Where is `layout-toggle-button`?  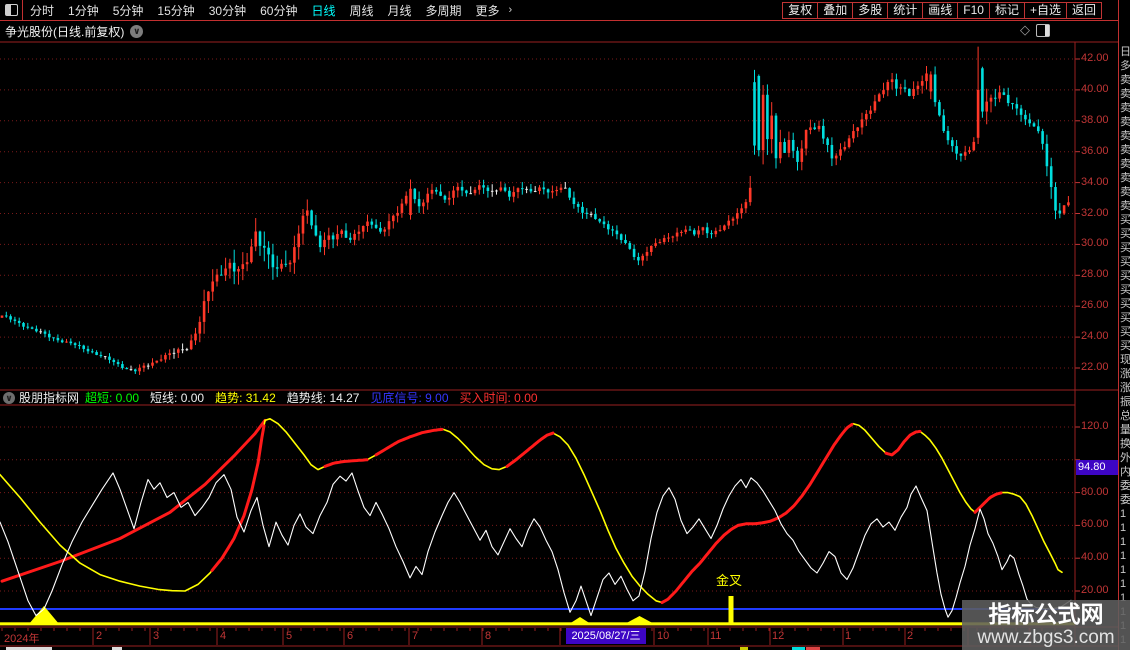 layout-toggle-button is located at coordinates (11, 10).